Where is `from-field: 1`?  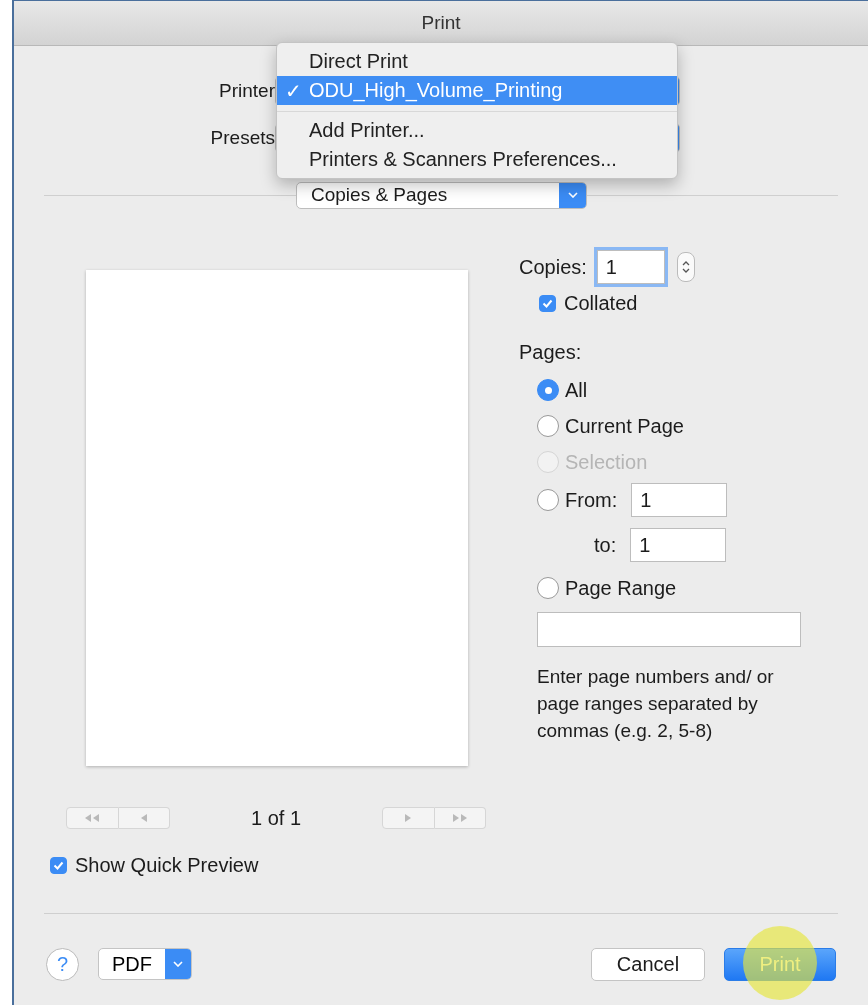
from-field: 1 is located at coordinates (679, 500).